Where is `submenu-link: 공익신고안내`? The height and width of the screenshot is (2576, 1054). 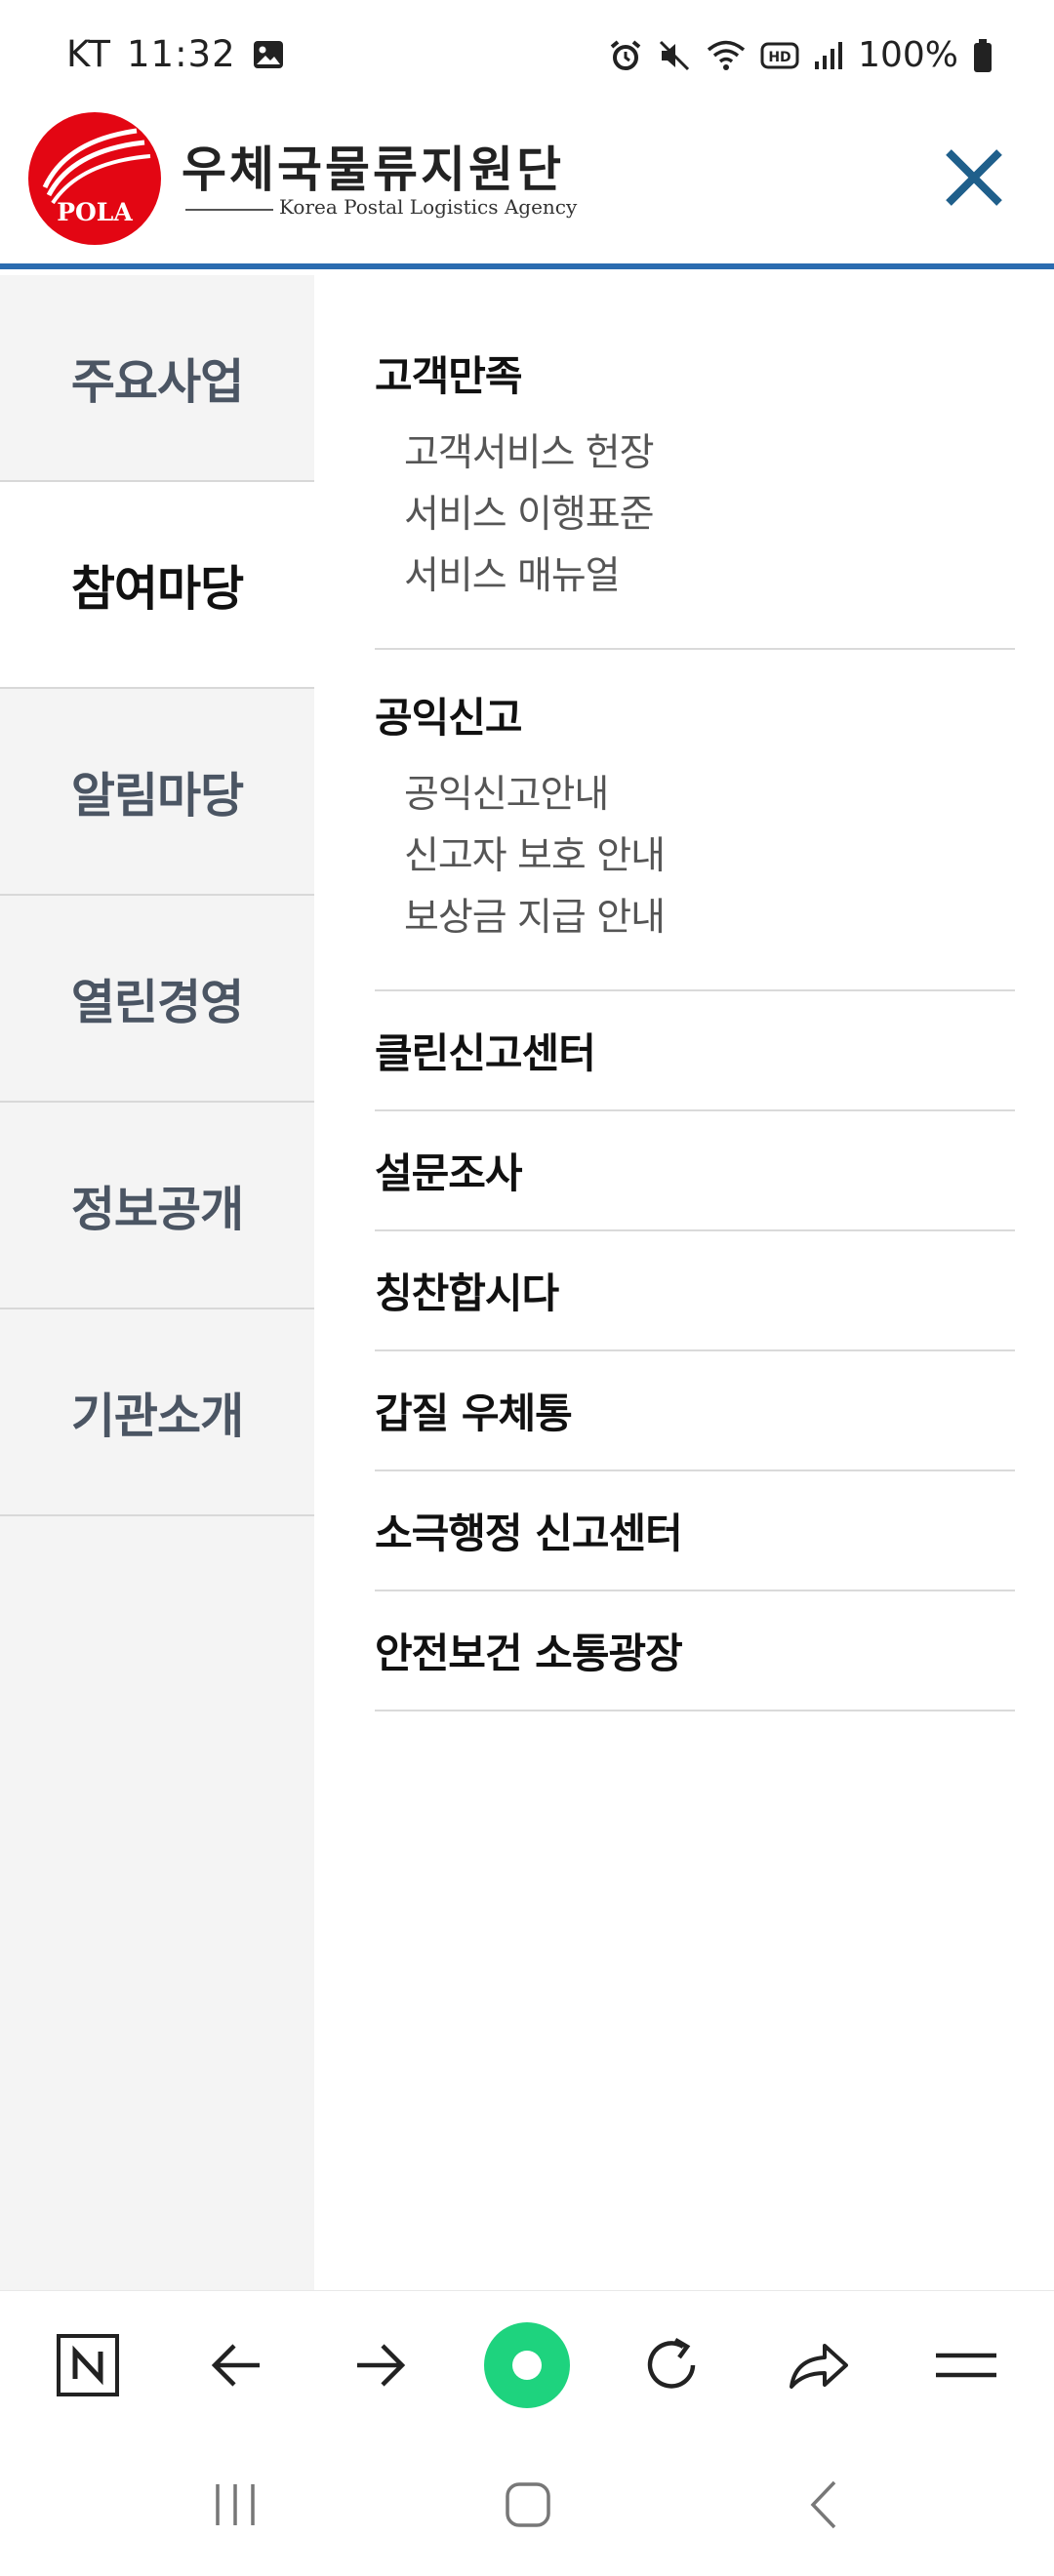
submenu-link: 공익신고안내 is located at coordinates (695, 794).